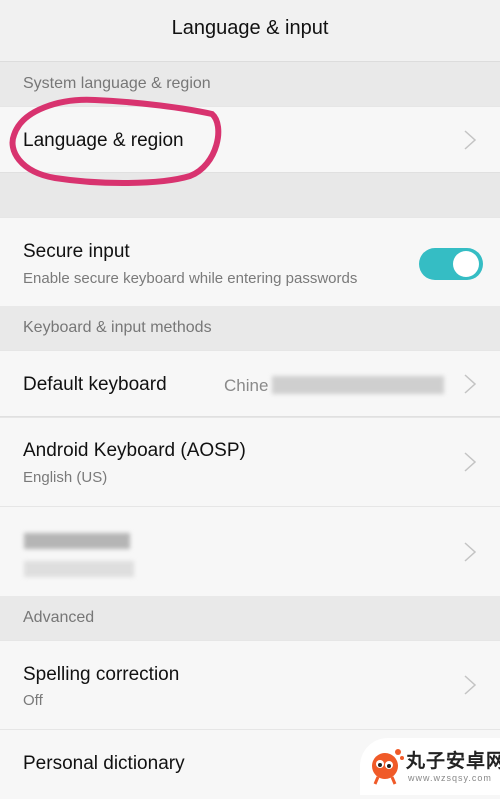 This screenshot has width=500, height=799. Describe the element at coordinates (250, 551) in the screenshot. I see `redacted-keyboard-item` at that location.